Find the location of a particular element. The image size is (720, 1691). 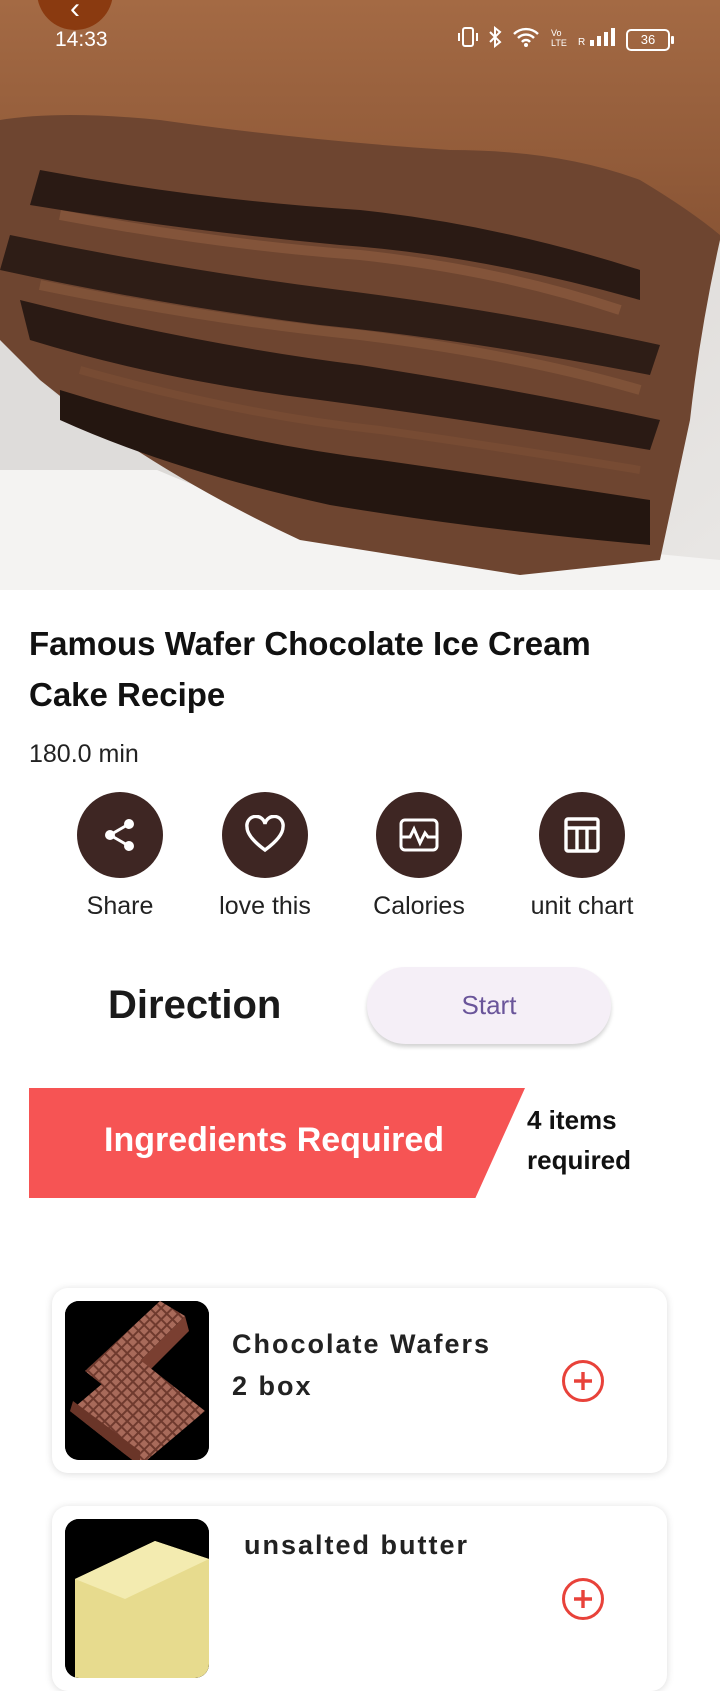

ingredient-text: unsalted butter is located at coordinates (356, 1545).